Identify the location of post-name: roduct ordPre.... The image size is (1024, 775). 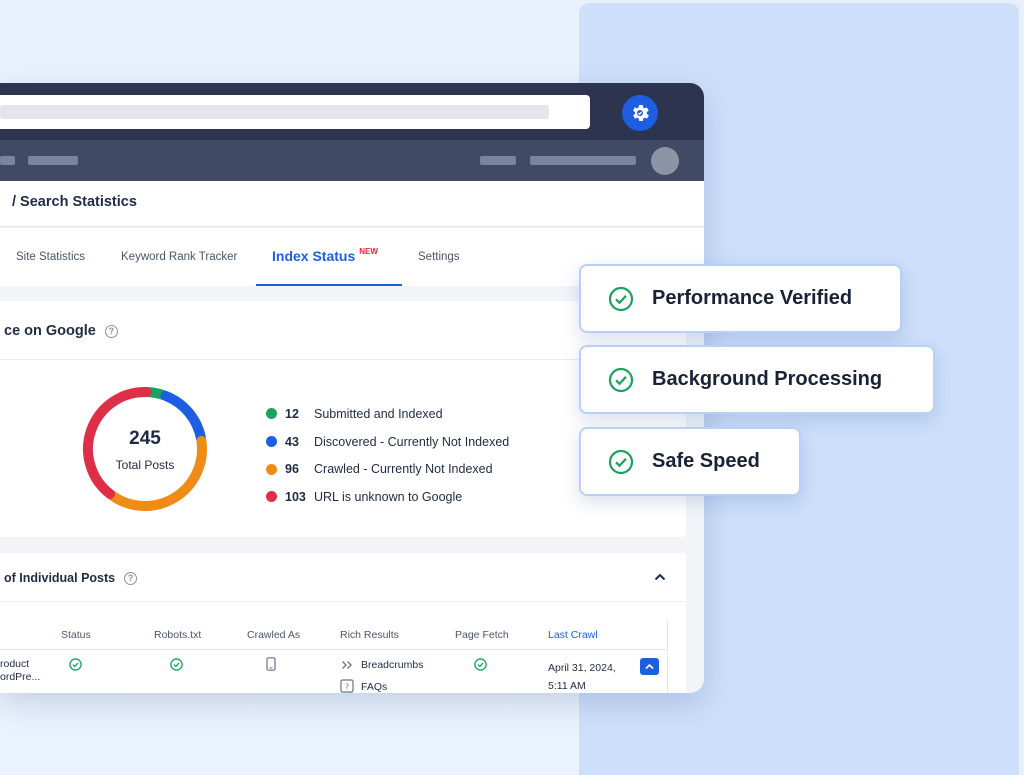
(20, 671).